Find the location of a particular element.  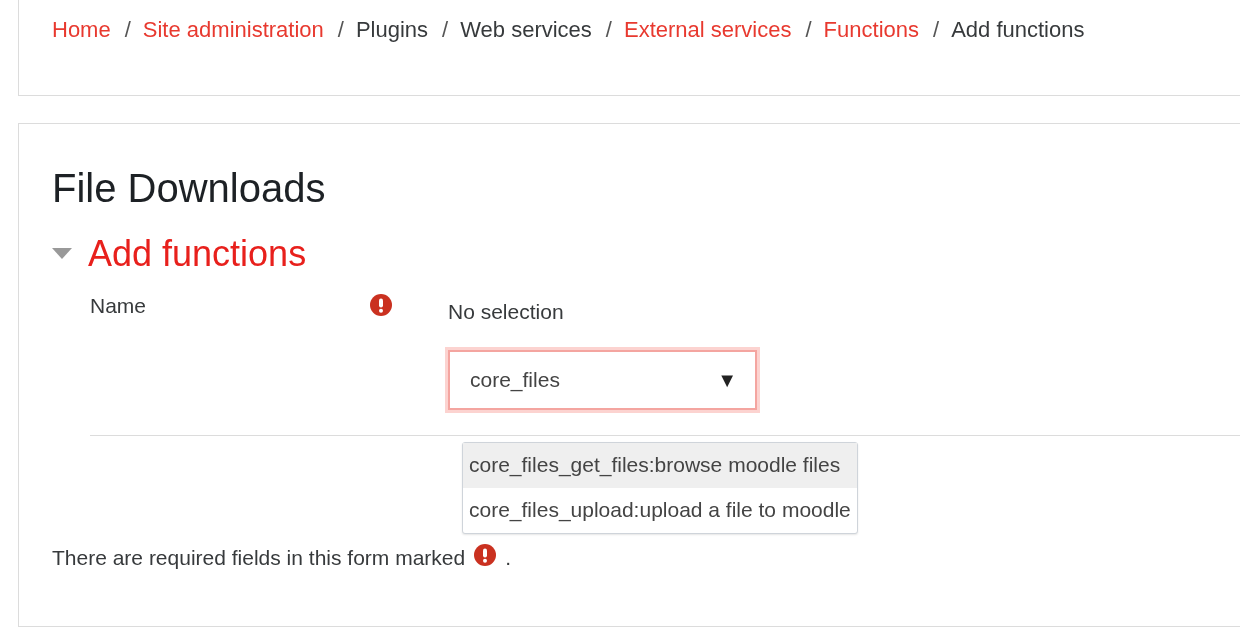

note-period: . is located at coordinates (508, 557).